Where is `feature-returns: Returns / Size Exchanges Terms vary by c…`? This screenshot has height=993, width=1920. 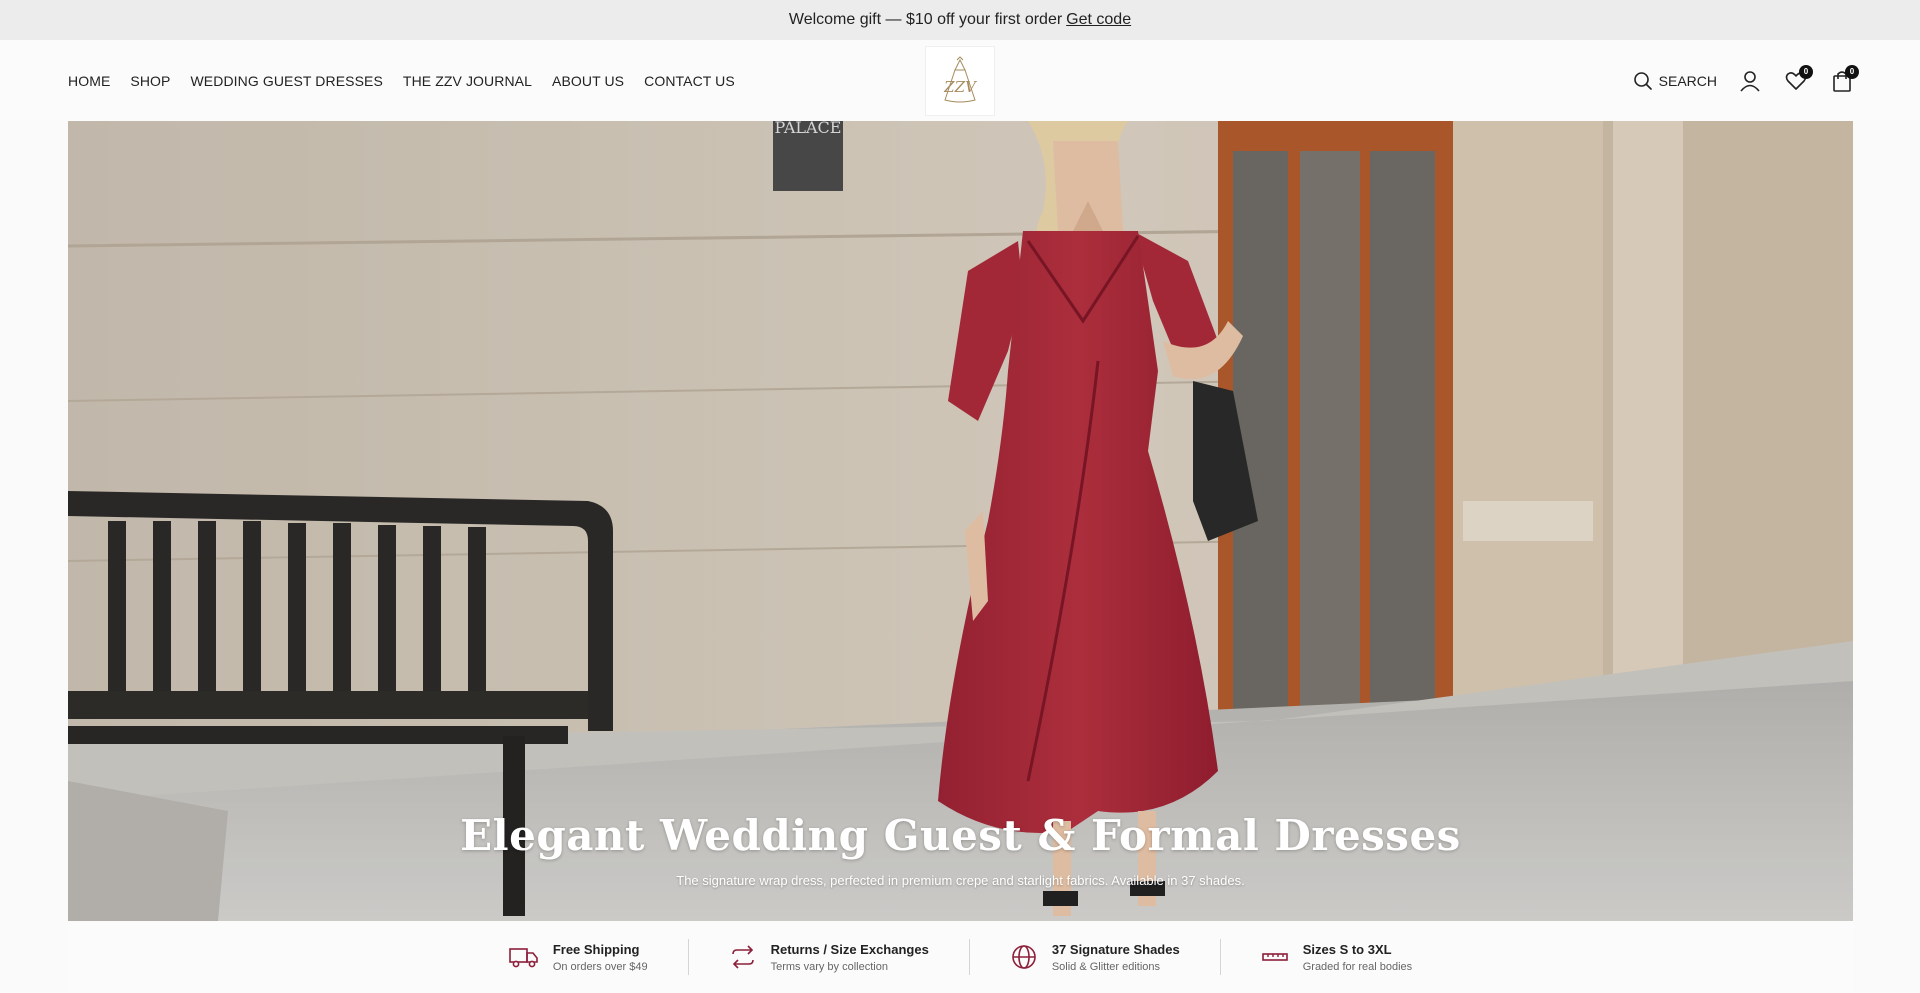
feature-returns: Returns / Size Exchanges Terms vary by c… is located at coordinates (828, 957).